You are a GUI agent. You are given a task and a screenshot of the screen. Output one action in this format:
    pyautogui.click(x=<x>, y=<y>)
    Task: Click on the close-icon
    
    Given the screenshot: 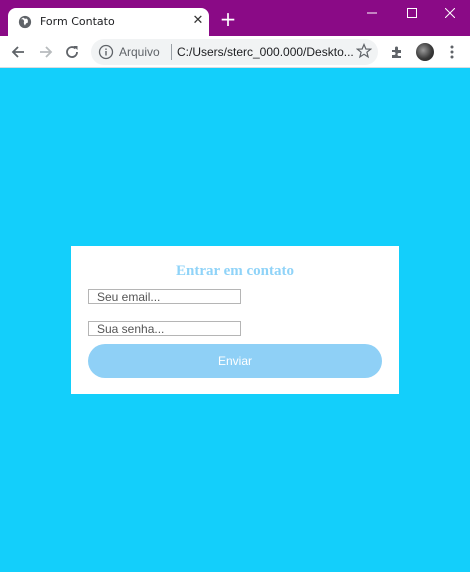 What is the action you would take?
    pyautogui.click(x=450, y=13)
    